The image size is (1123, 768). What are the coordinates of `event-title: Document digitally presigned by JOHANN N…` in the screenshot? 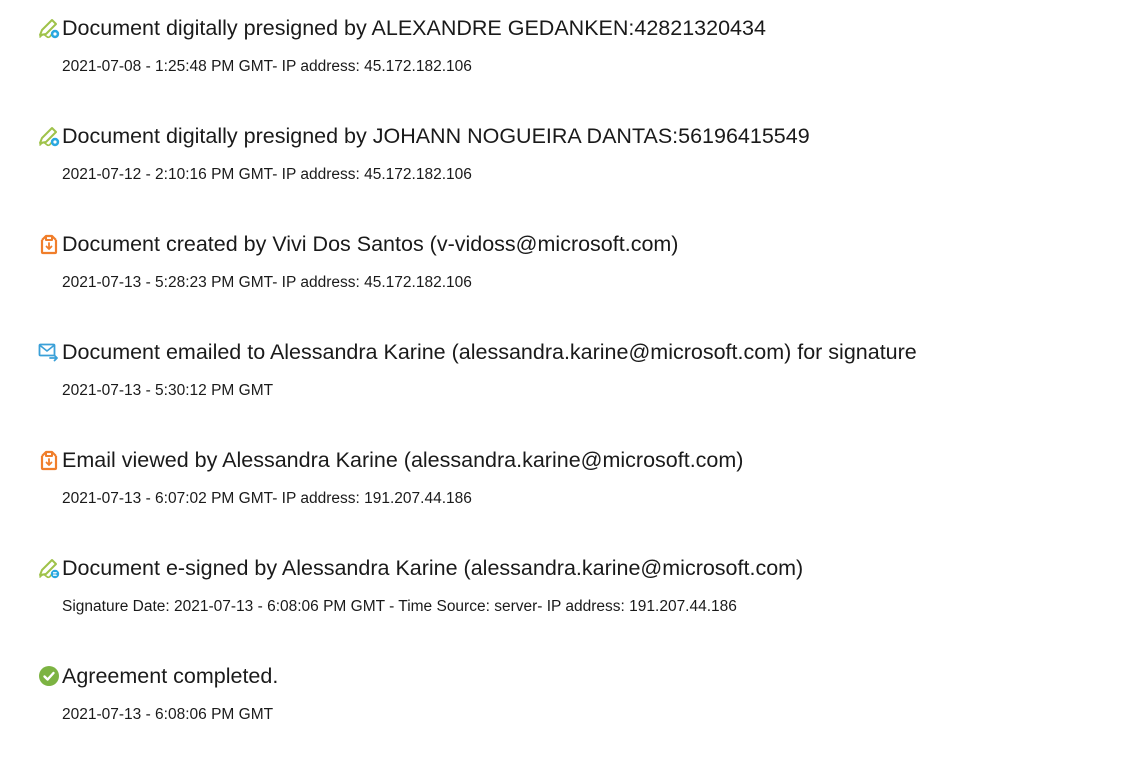 It's located at (436, 136).